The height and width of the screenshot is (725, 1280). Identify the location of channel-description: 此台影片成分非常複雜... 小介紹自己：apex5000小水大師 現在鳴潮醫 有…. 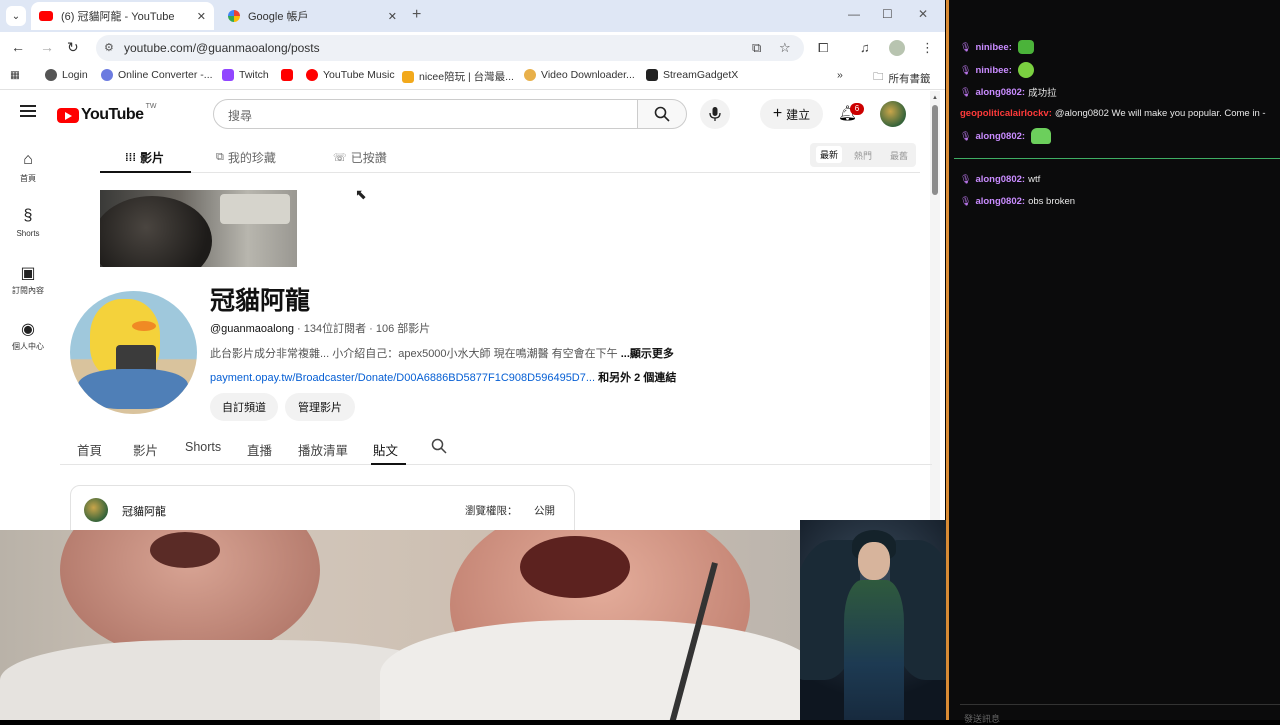
(442, 353).